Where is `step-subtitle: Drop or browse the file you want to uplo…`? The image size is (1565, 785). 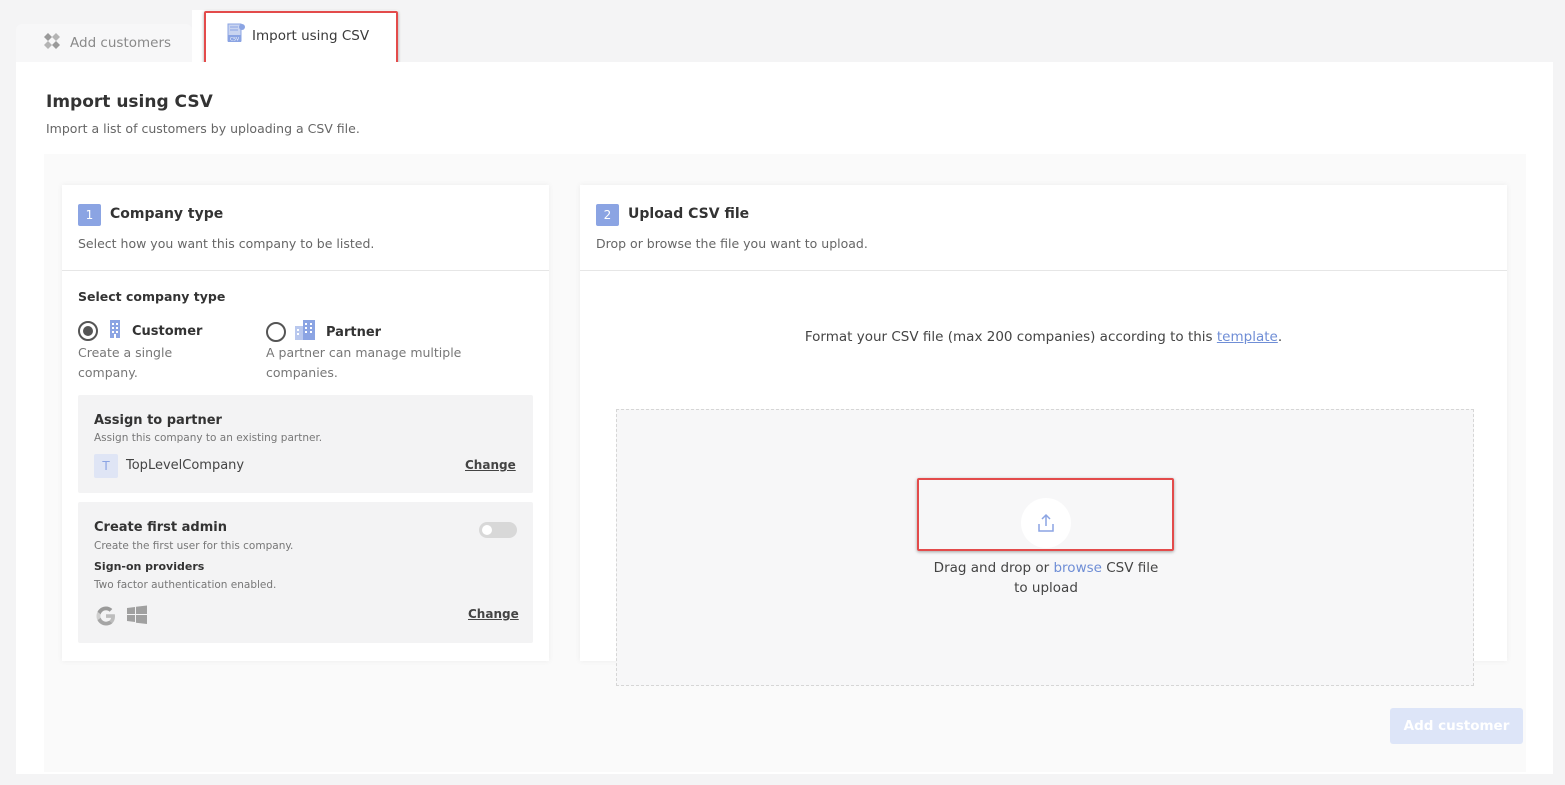 step-subtitle: Drop or browse the file you want to uplo… is located at coordinates (732, 243).